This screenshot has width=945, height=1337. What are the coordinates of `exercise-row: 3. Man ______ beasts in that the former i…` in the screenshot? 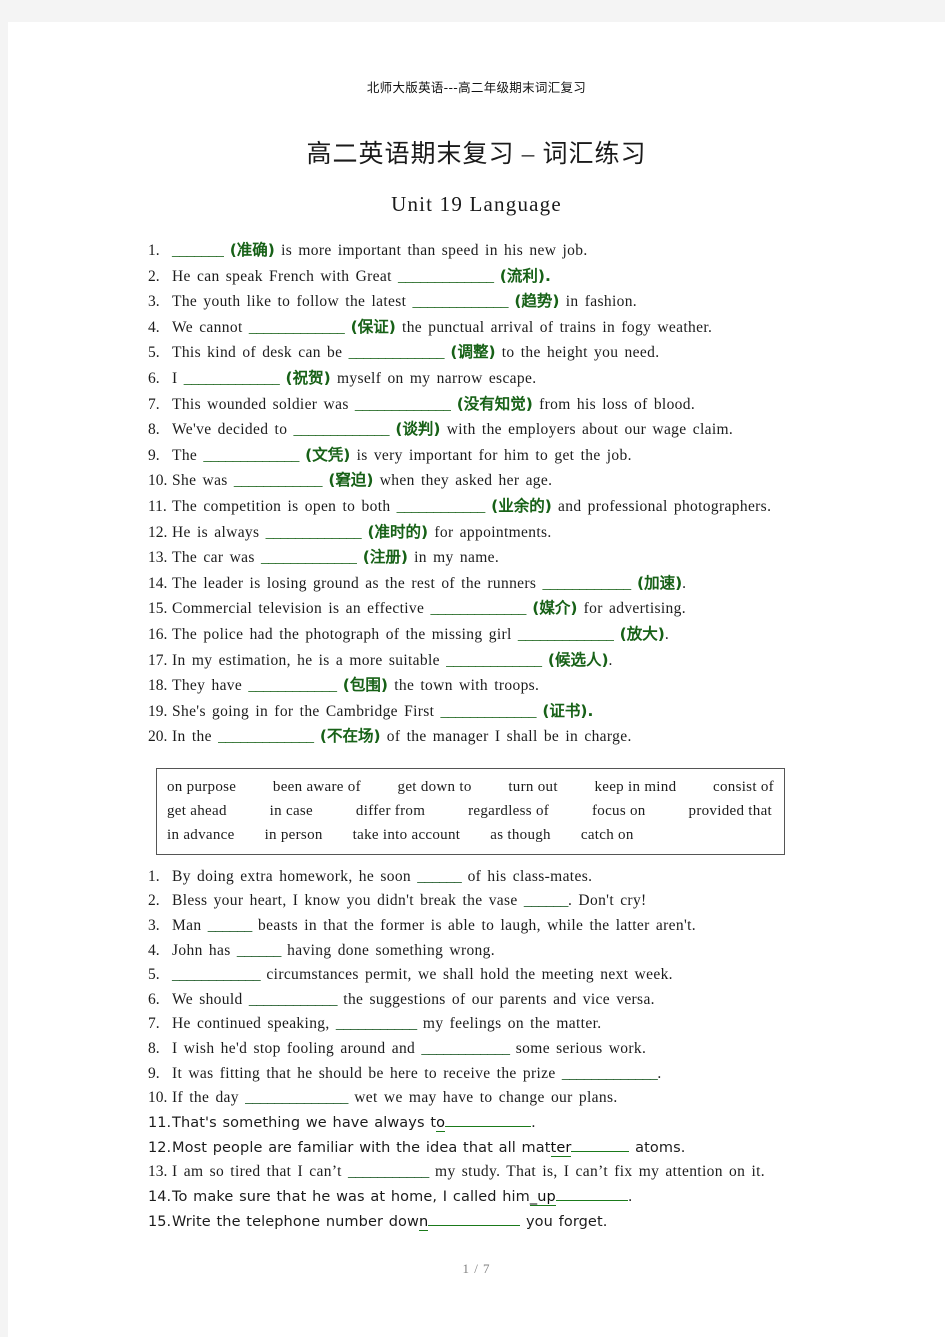 It's located at (534, 926).